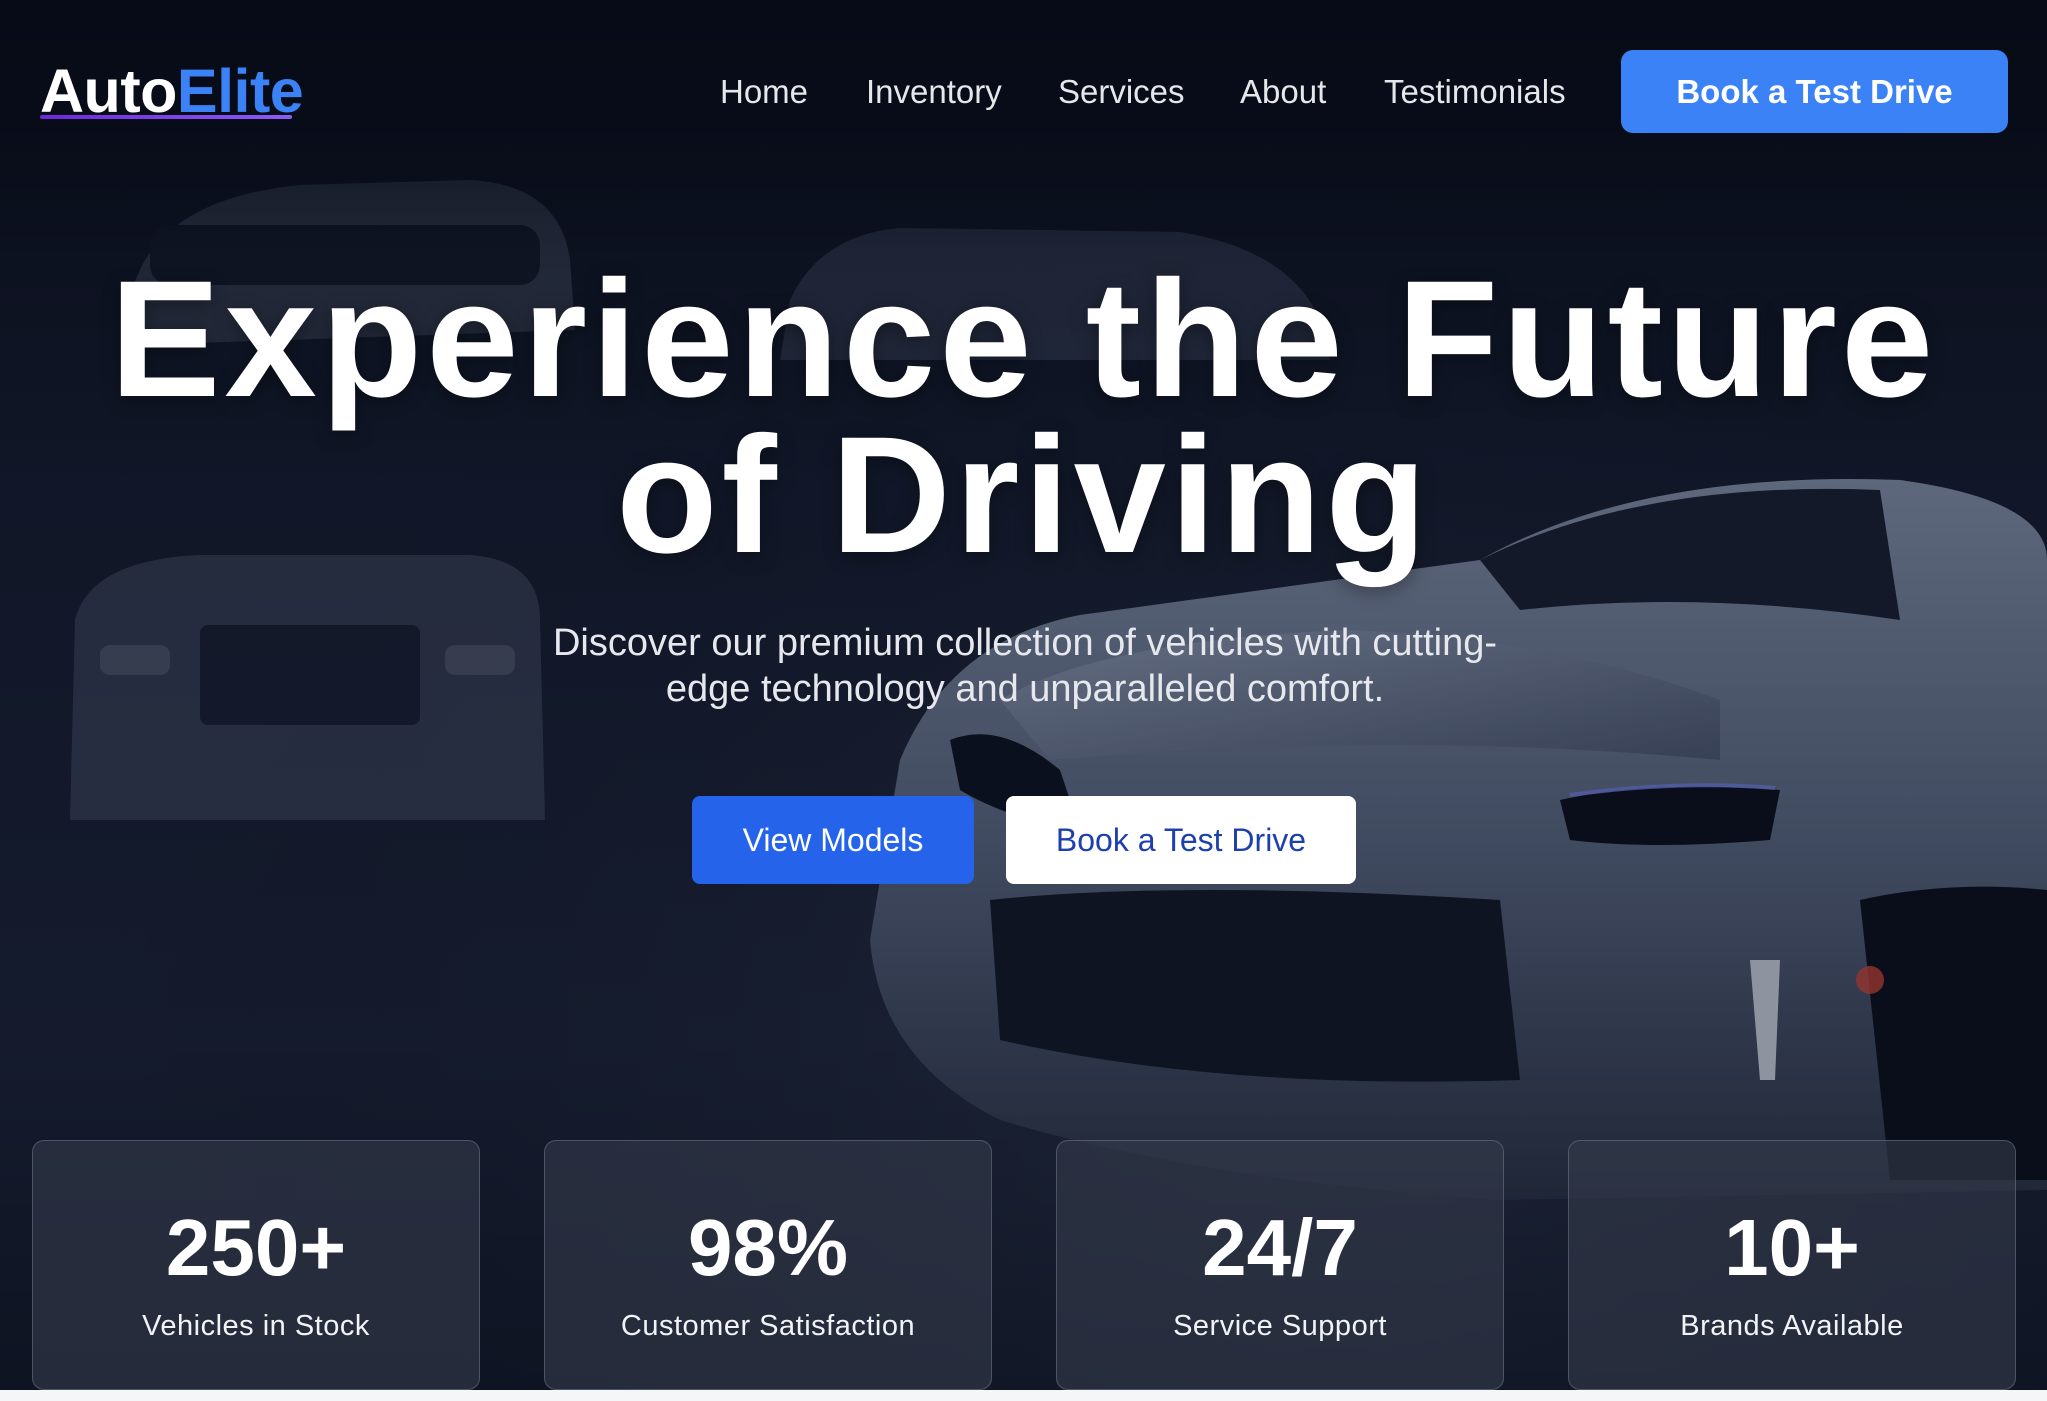 The image size is (2047, 1401). What do you see at coordinates (764, 92) in the screenshot?
I see `nav-link-home: Home` at bounding box center [764, 92].